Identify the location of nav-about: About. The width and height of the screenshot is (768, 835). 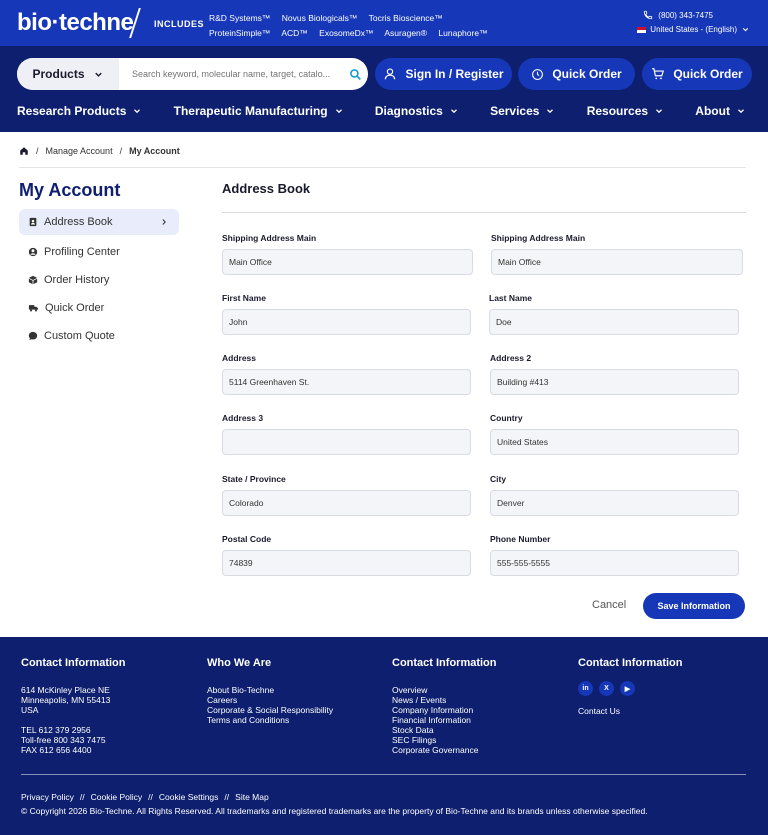
(720, 111).